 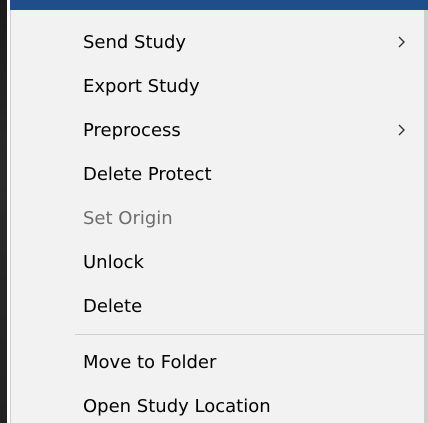 I want to click on menu-item-export-study: Export Study, so click(x=217, y=86).